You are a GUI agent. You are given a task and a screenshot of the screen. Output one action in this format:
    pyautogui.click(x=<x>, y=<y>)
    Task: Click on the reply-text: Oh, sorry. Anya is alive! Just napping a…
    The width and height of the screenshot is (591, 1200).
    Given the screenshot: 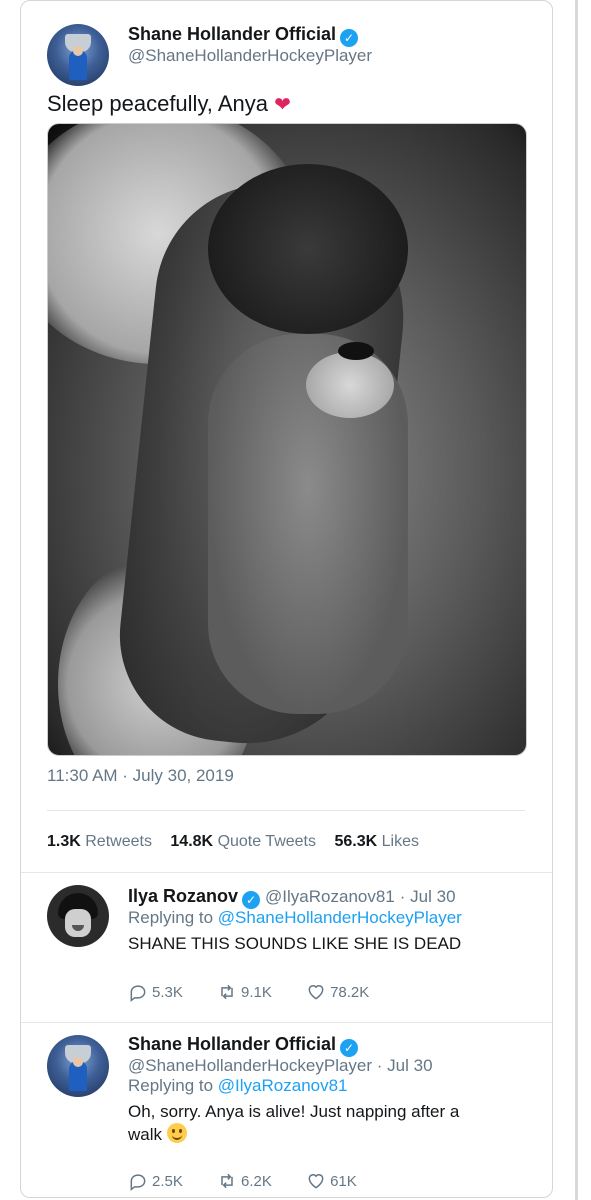 What is the action you would take?
    pyautogui.click(x=293, y=1123)
    